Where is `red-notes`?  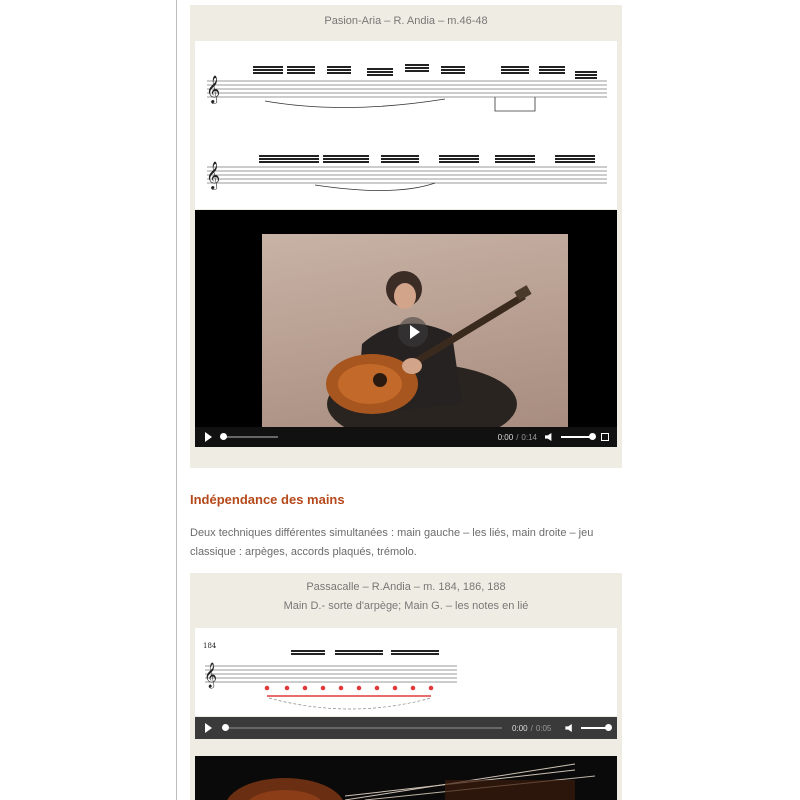
red-notes is located at coordinates (349, 691).